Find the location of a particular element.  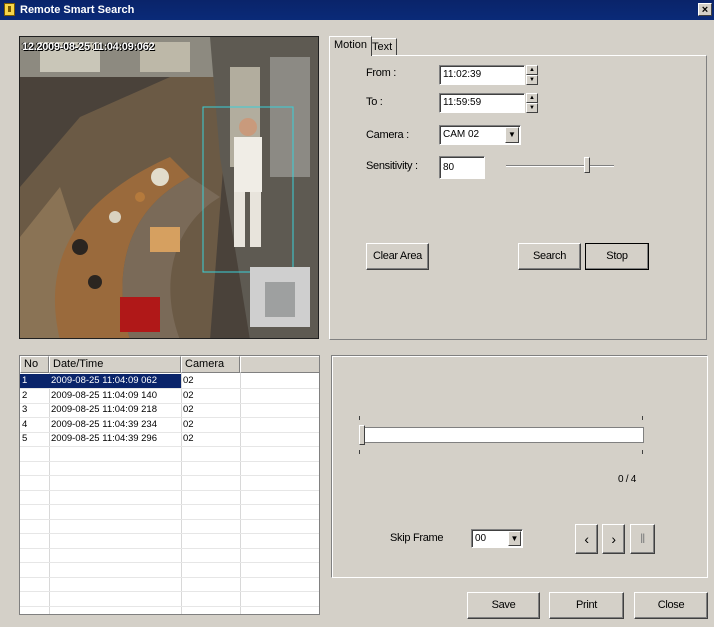

table-cell-no: 2 is located at coordinates (25, 395).